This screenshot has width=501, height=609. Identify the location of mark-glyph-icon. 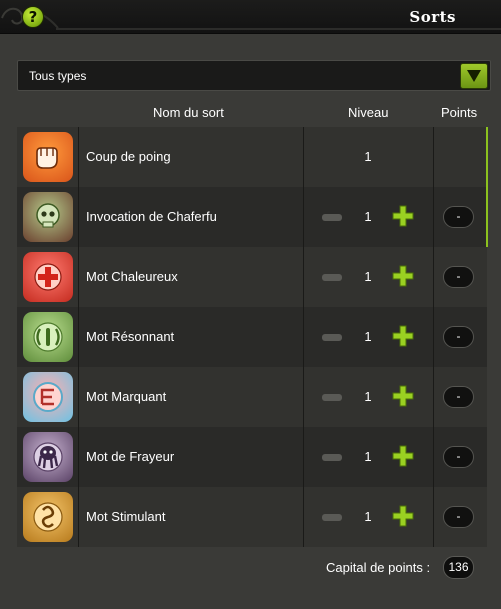
(48, 397).